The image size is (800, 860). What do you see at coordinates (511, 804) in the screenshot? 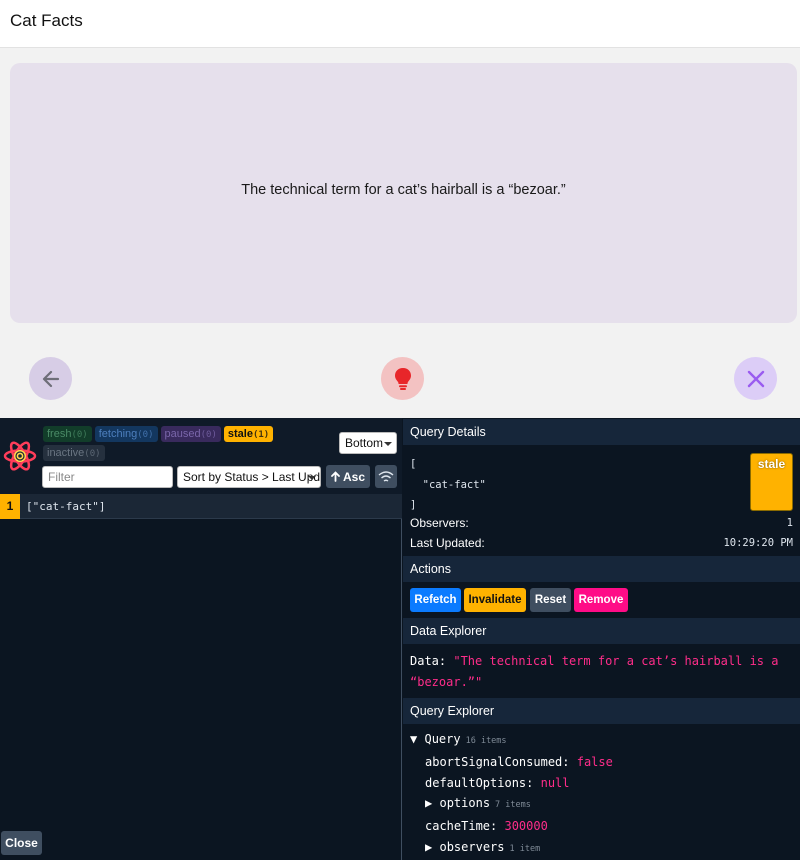
I see `tree-node-options: ▶ options 7 items` at bounding box center [511, 804].